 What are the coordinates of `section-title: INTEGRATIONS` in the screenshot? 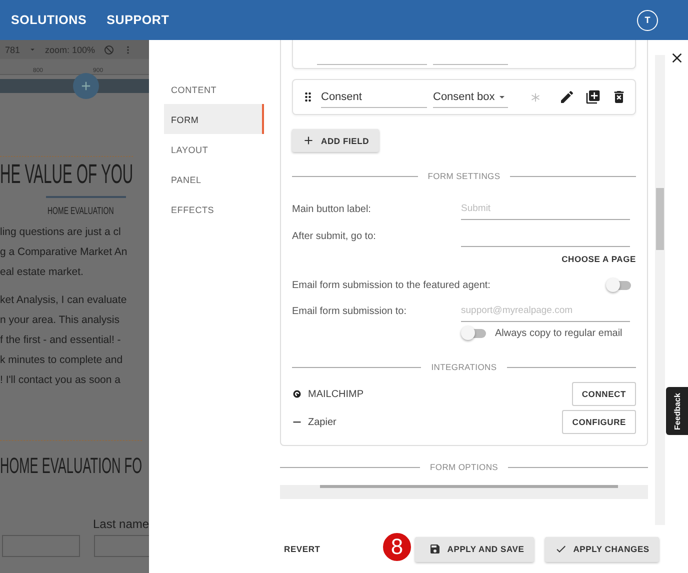 It's located at (464, 367).